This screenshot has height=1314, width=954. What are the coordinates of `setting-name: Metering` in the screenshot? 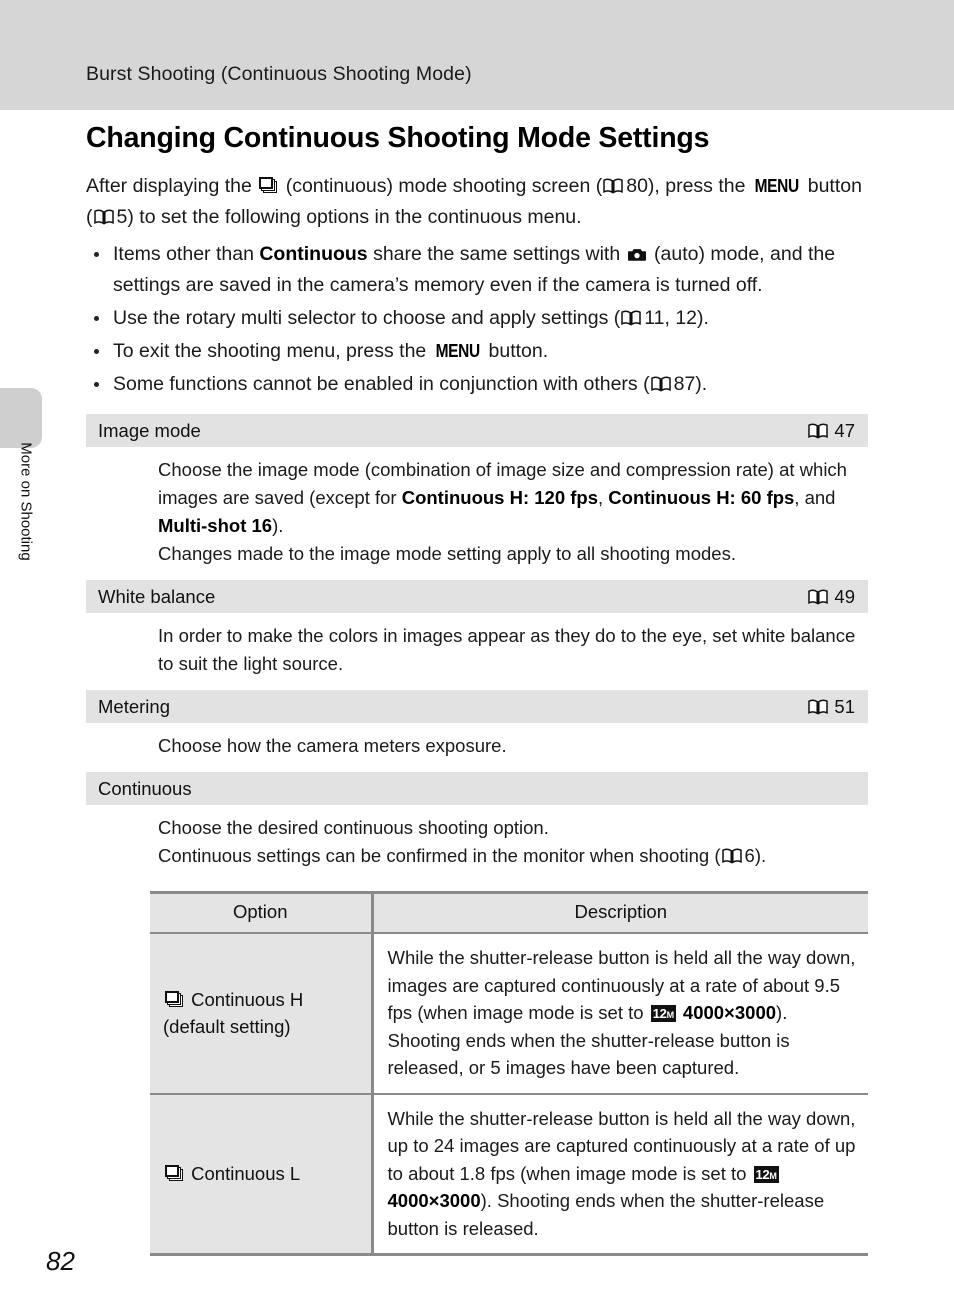 It's located at (134, 706).